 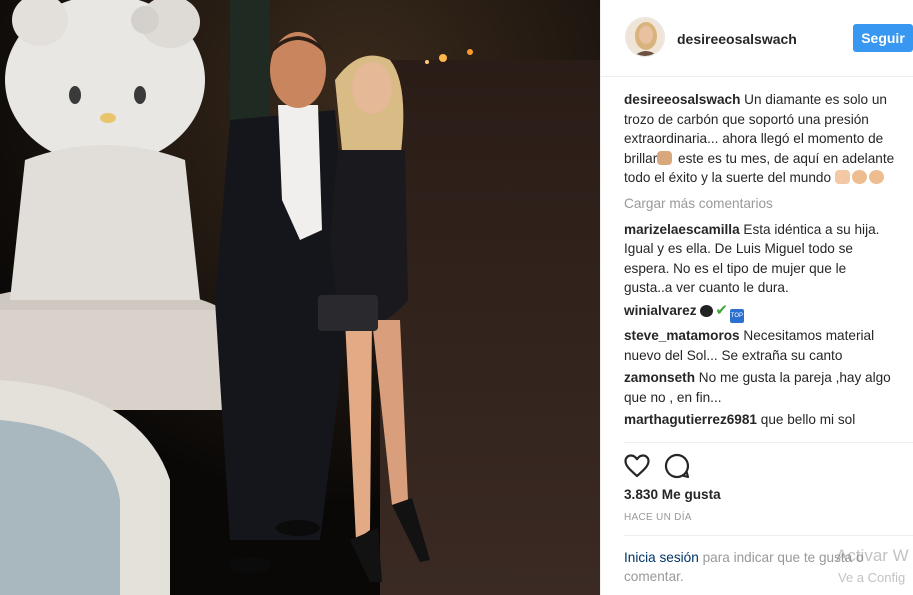 I want to click on comment-item: winialvarez ✔ TOP, so click(x=760, y=312).